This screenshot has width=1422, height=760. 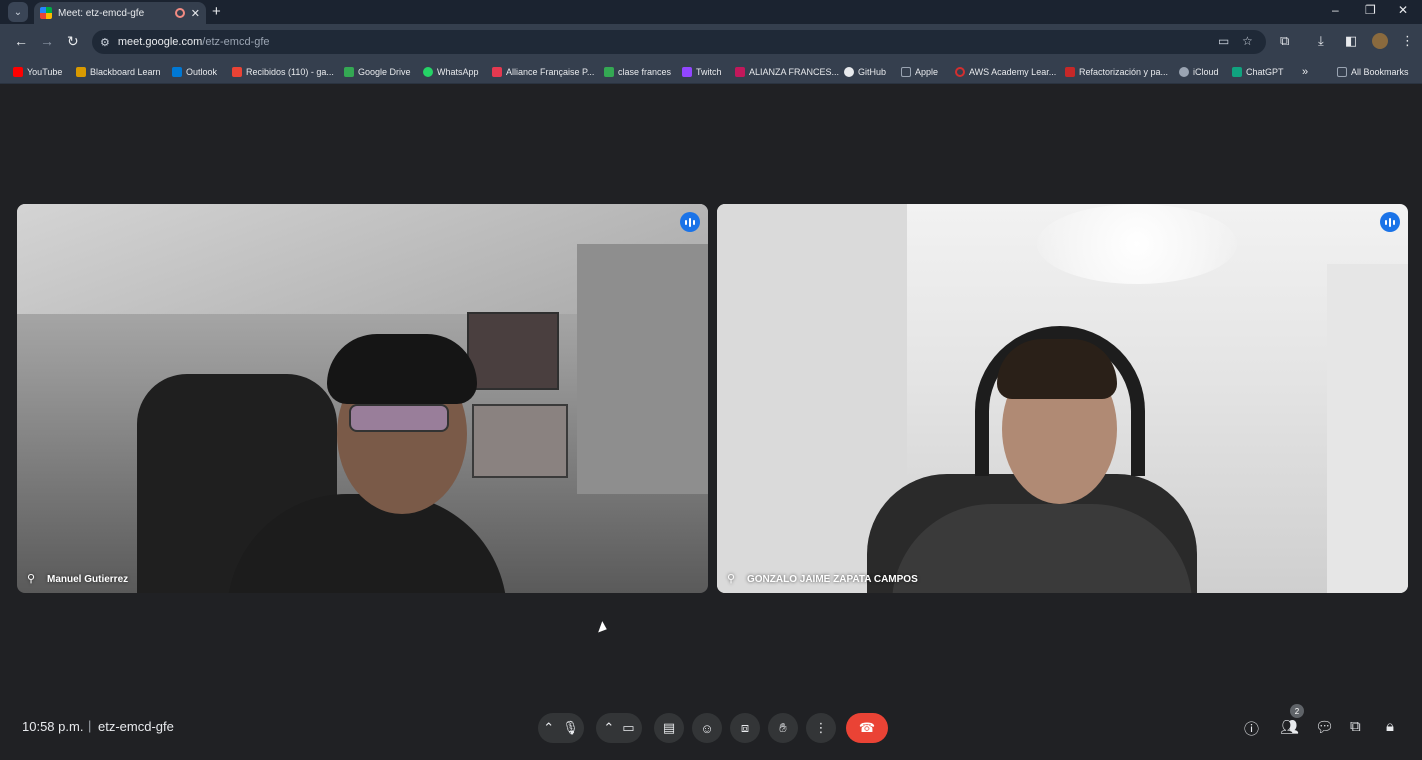 What do you see at coordinates (1247, 41) in the screenshot?
I see `bookmark-star-icon: ☆` at bounding box center [1247, 41].